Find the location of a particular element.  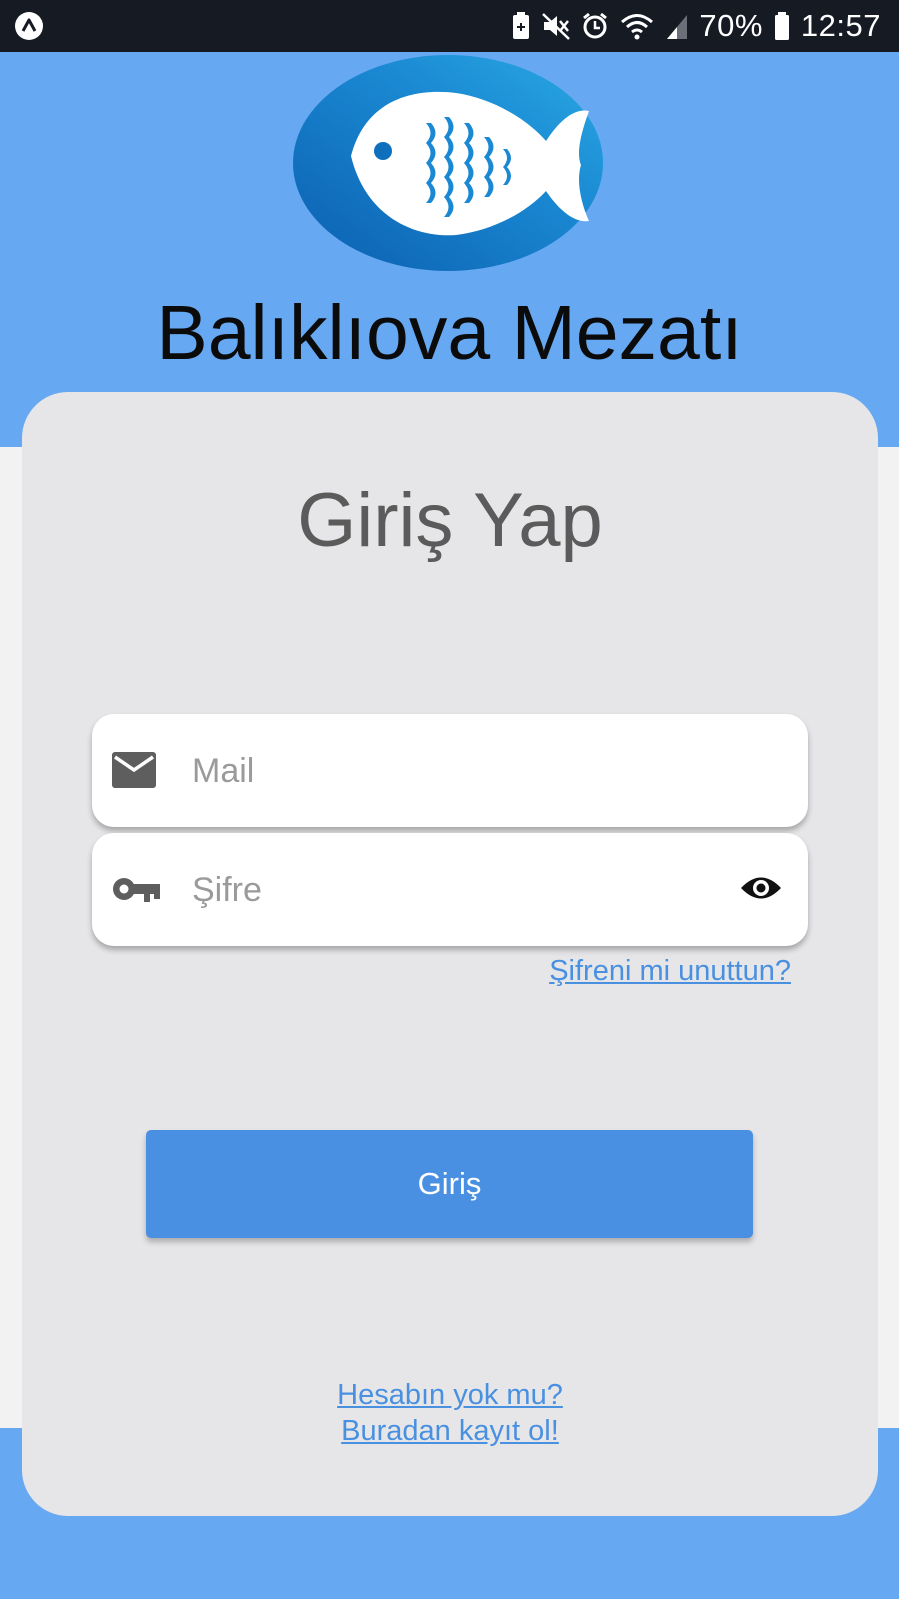

alarm-icon is located at coordinates (595, 25).